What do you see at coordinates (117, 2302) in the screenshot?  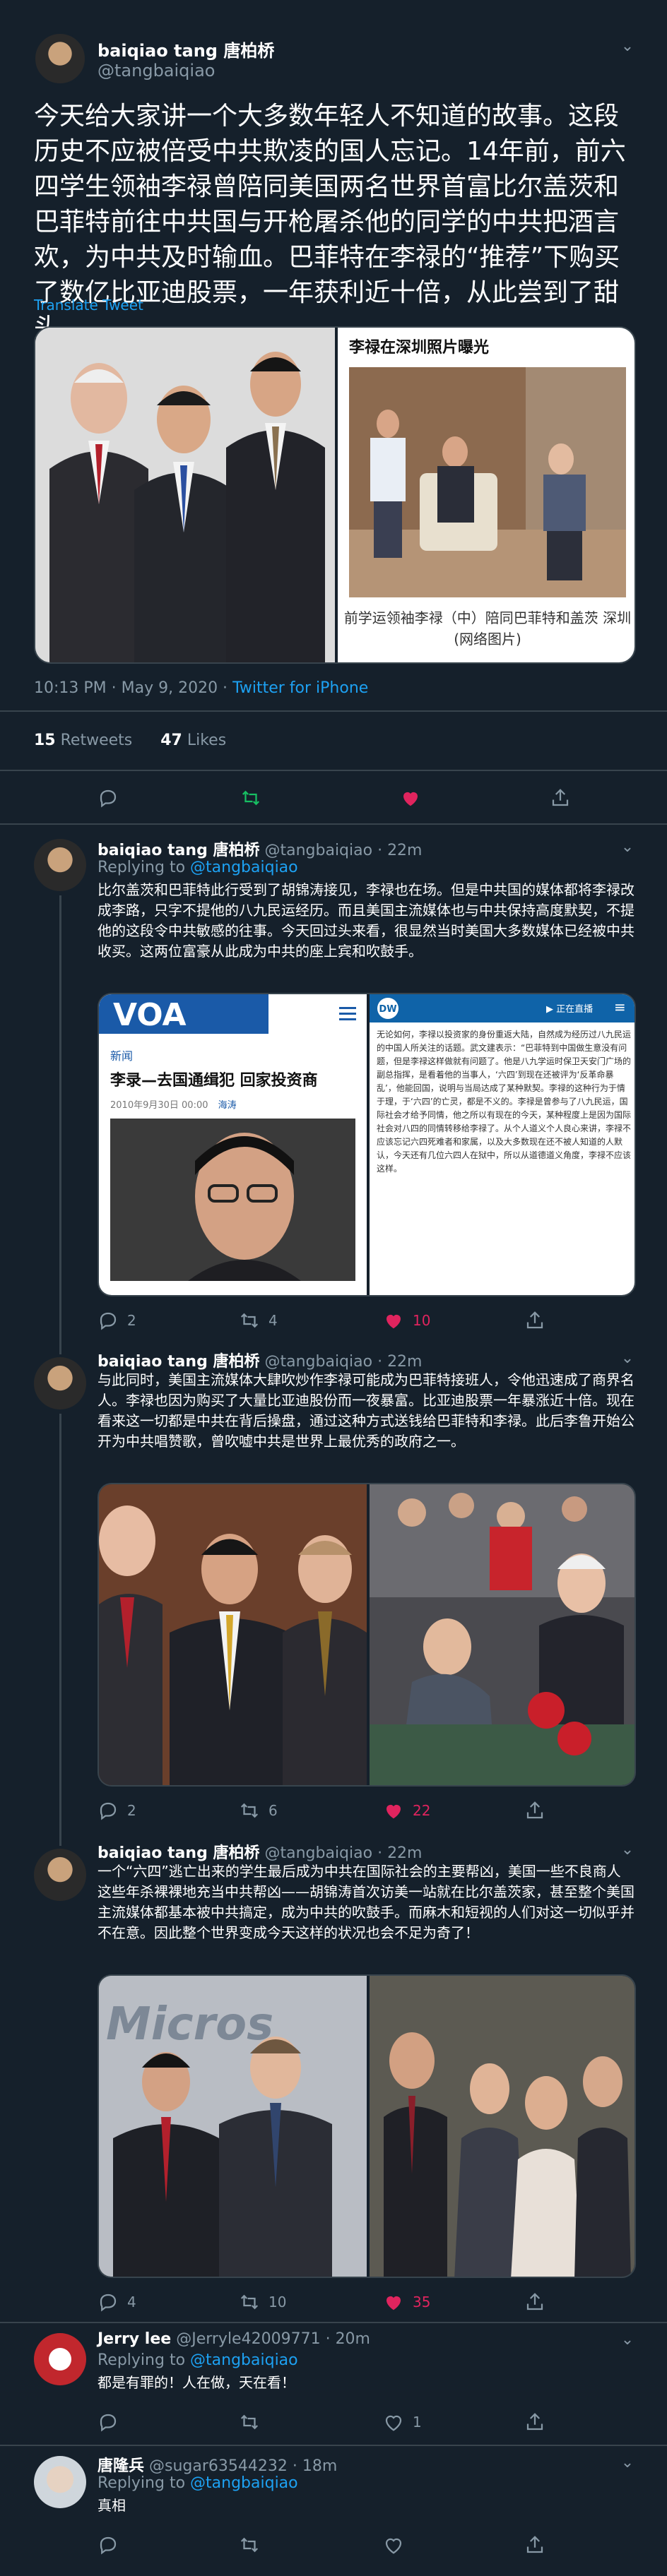 I see `reply-button: 4` at bounding box center [117, 2302].